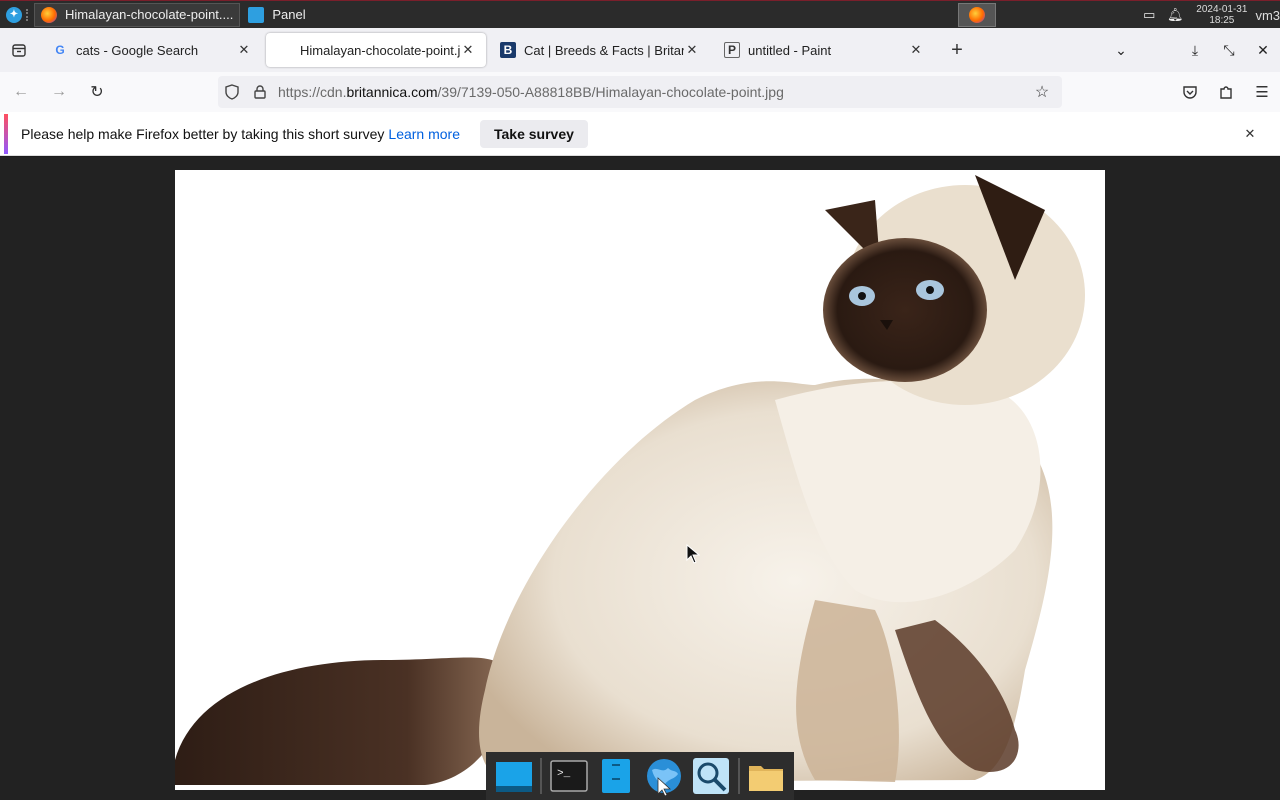 This screenshot has height=800, width=1280. I want to click on mouse-cursor-icon, so click(693, 554).